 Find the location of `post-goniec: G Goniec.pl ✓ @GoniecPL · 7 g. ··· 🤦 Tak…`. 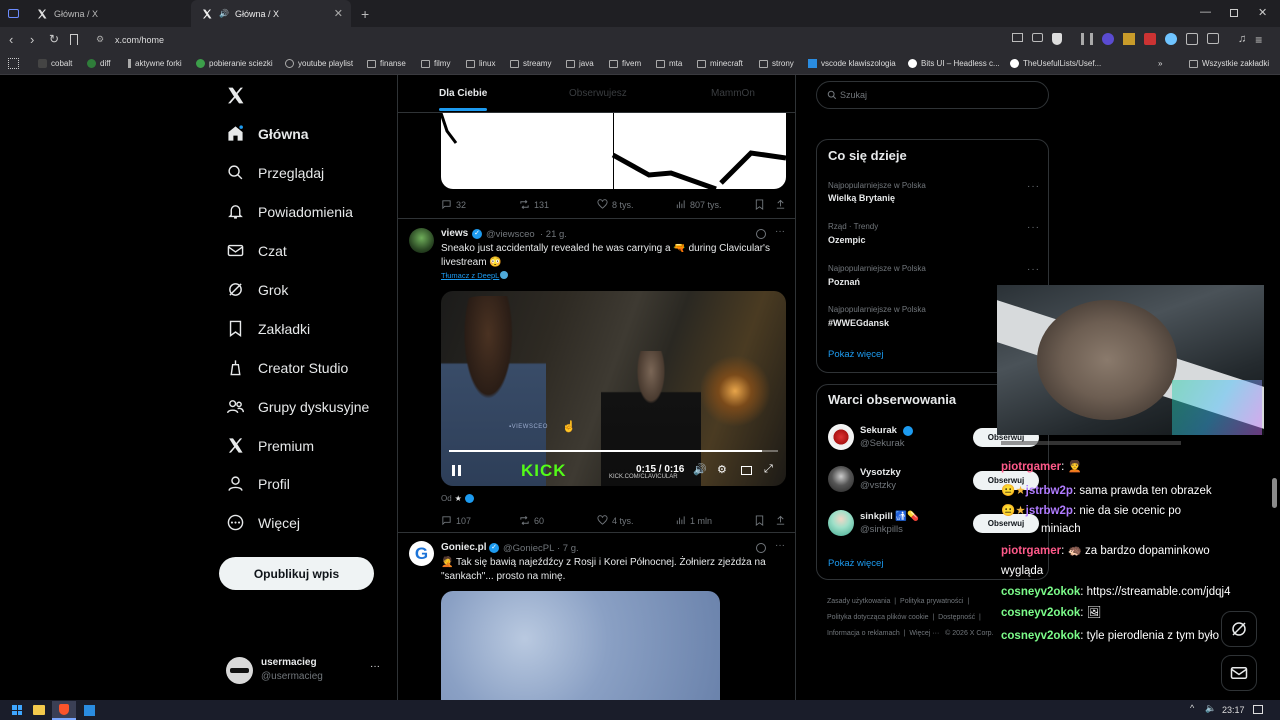

post-goniec: G Goniec.pl ✓ @GoniecPL · 7 g. ··· 🤦 Tak… is located at coordinates (596, 616).